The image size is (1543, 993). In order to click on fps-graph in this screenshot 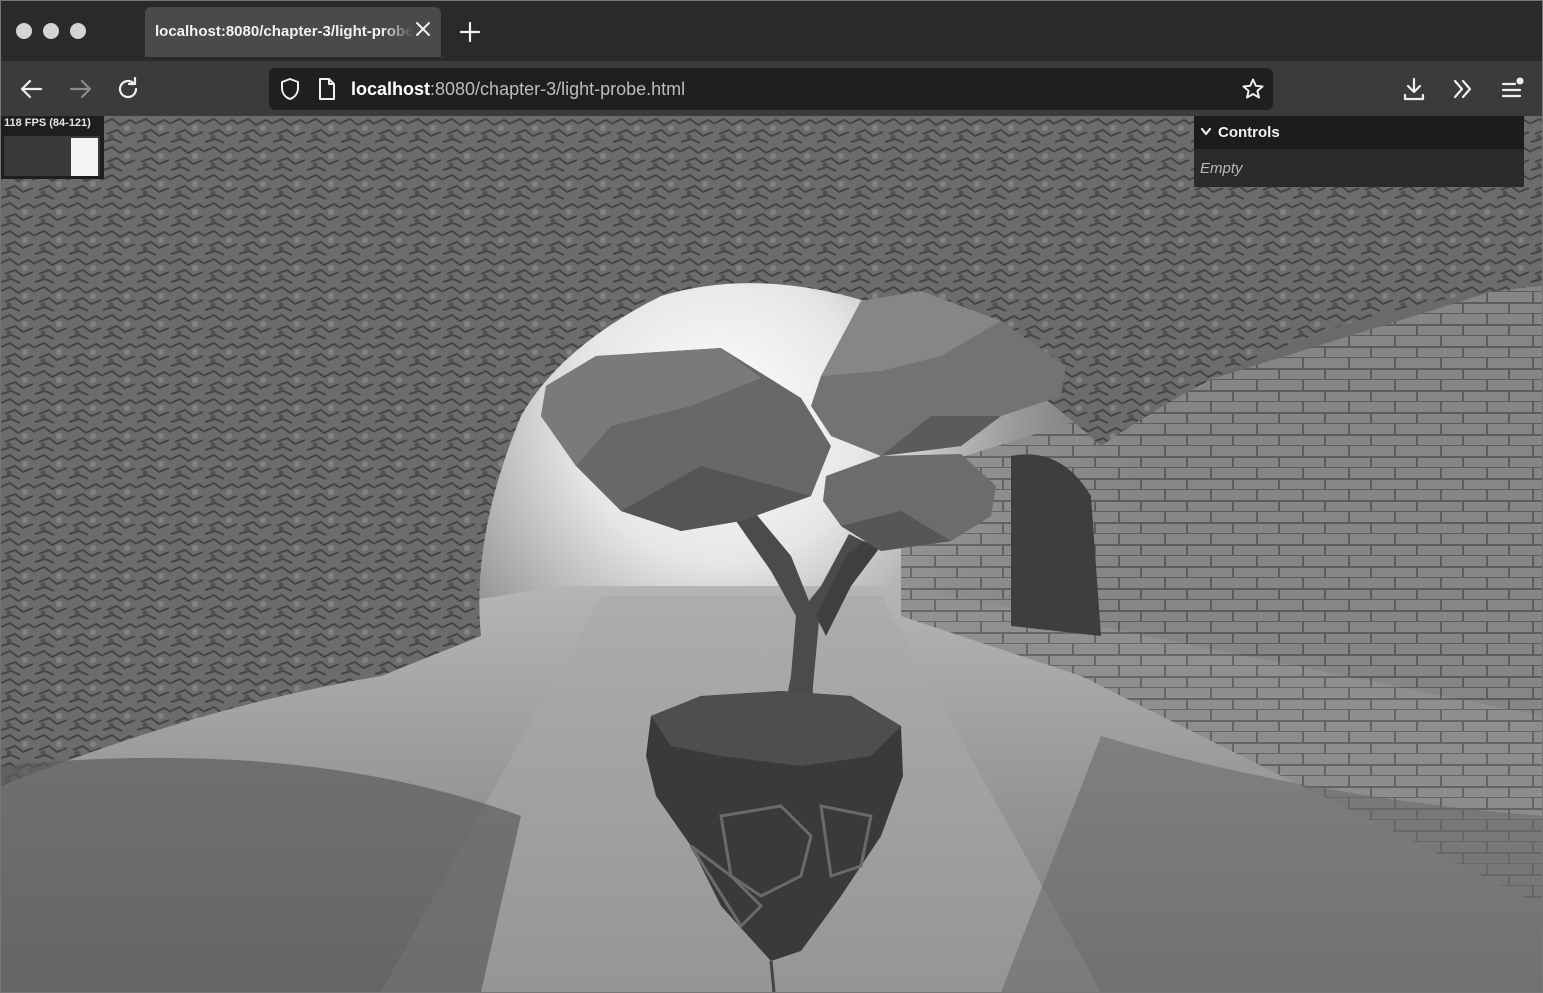, I will do `click(52, 156)`.